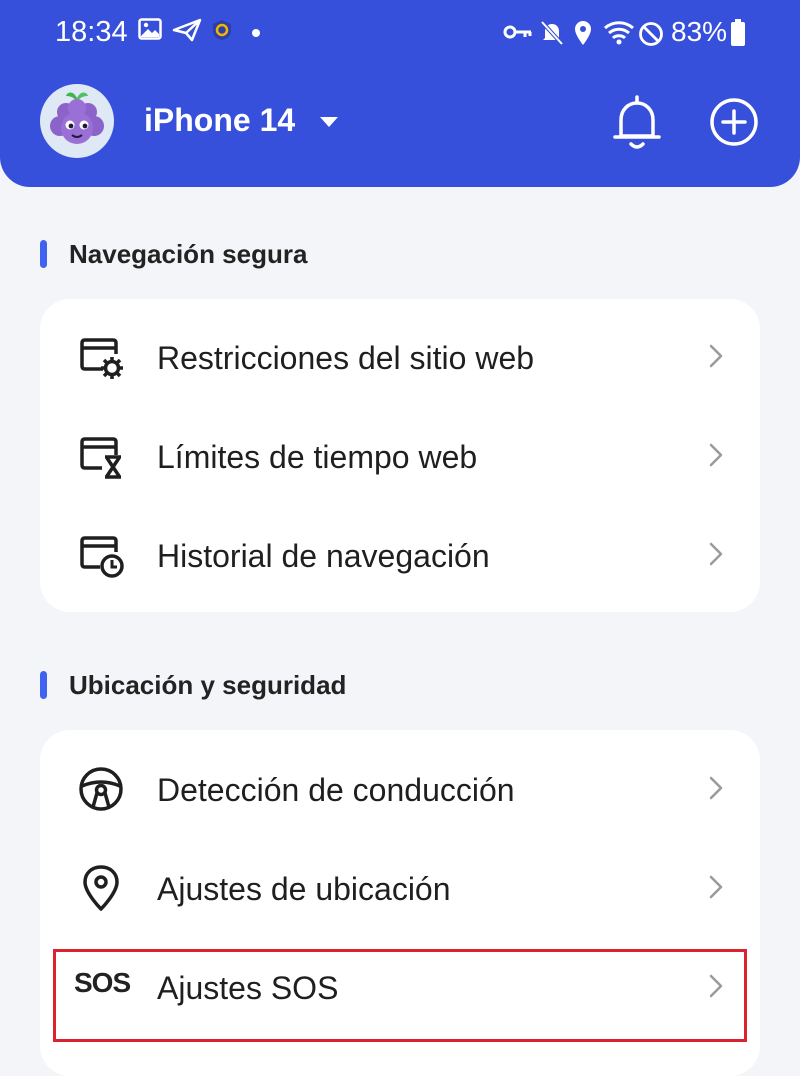 This screenshot has height=1076, width=800. Describe the element at coordinates (651, 34) in the screenshot. I see `do-not-disturb-icon` at that location.